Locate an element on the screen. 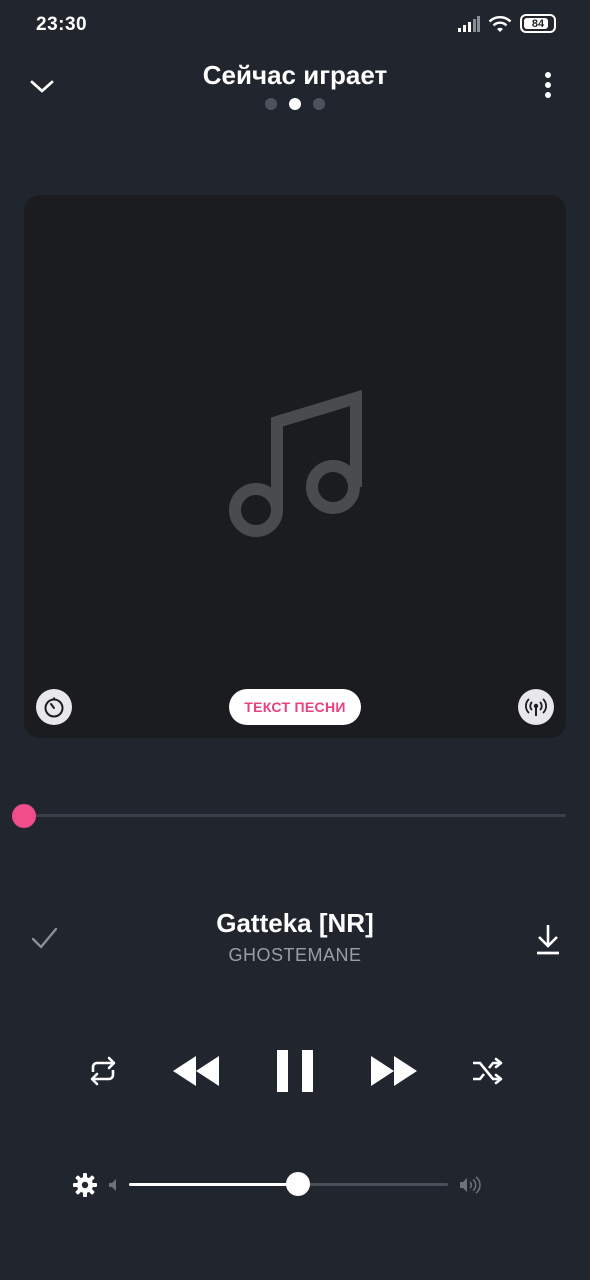  pause-button is located at coordinates (295, 1073).